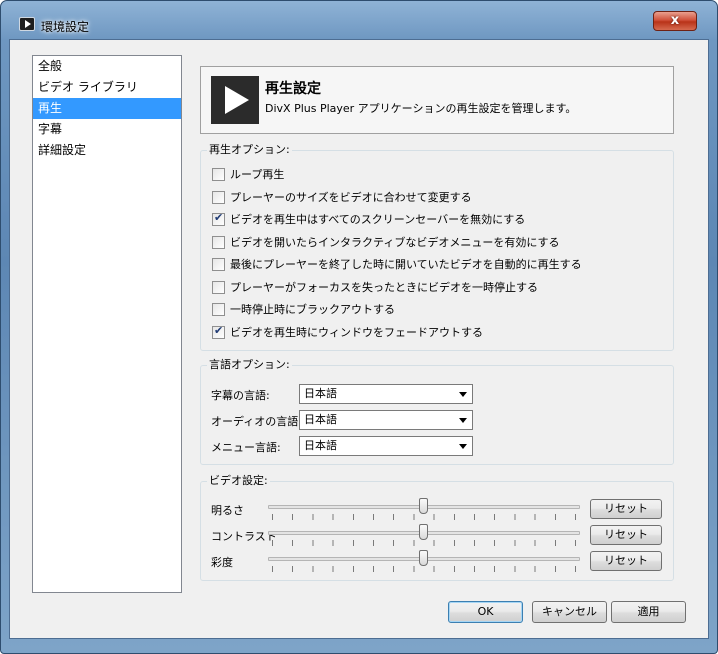 The width and height of the screenshot is (718, 654). Describe the element at coordinates (218, 218) in the screenshot. I see `screensaver-checkbox` at that location.